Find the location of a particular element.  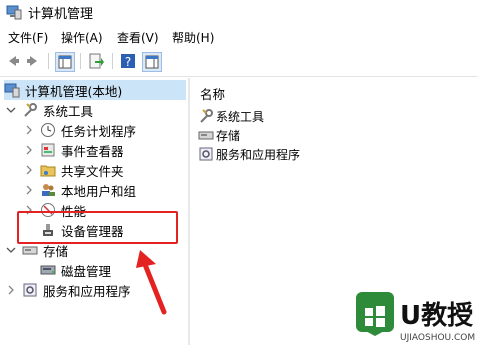

clock-icon is located at coordinates (48, 130).